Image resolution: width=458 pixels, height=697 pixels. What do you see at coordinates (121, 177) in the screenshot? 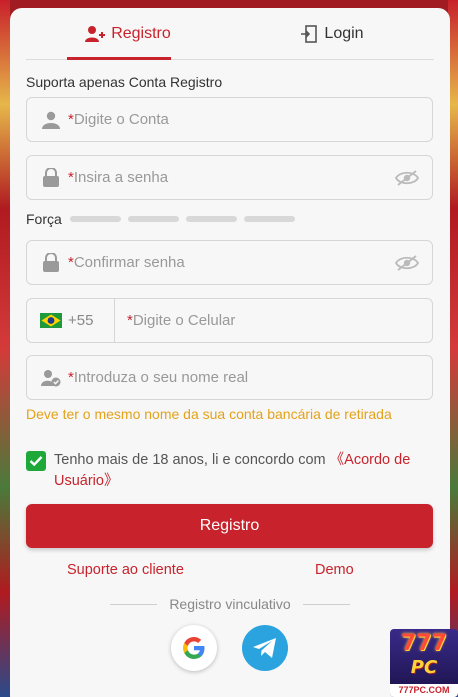
I see `password-placeholder: Insira a senha` at bounding box center [121, 177].